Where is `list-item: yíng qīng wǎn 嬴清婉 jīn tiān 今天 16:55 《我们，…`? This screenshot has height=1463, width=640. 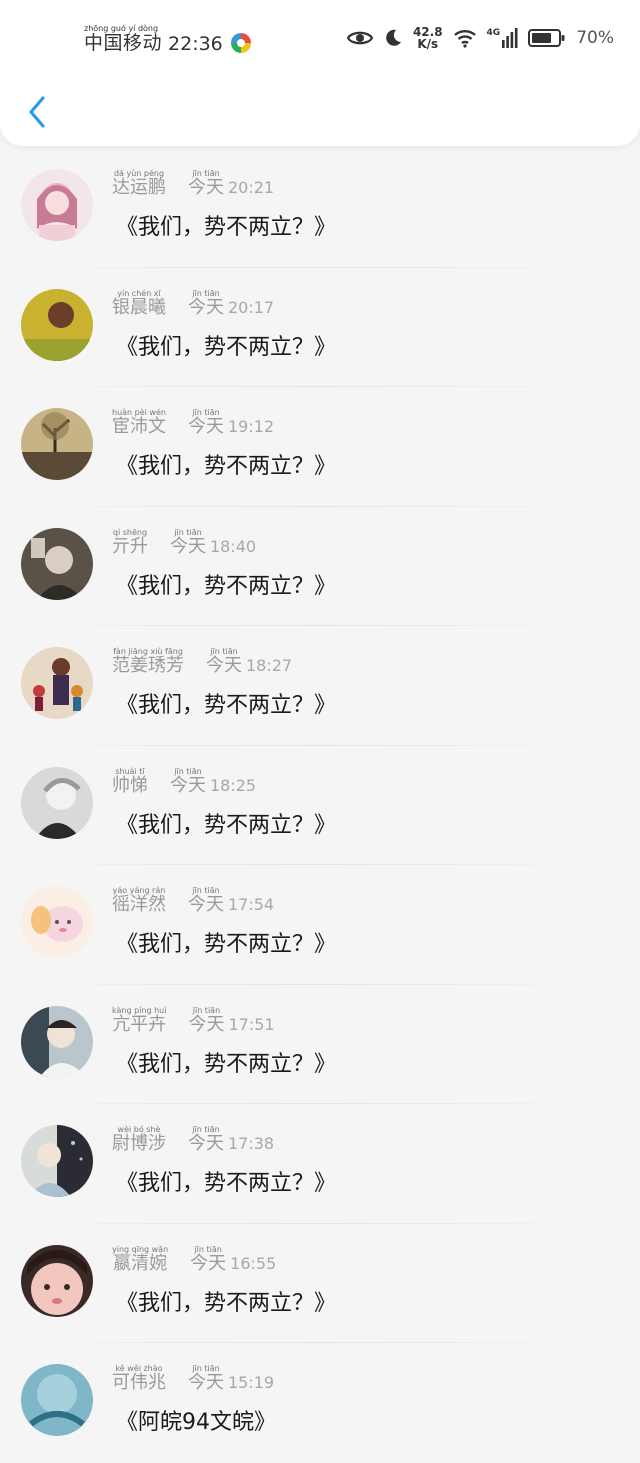 list-item: yíng qīng wǎn 嬴清婉 jīn tiān 今天 16:55 《我们，… is located at coordinates (320, 1283).